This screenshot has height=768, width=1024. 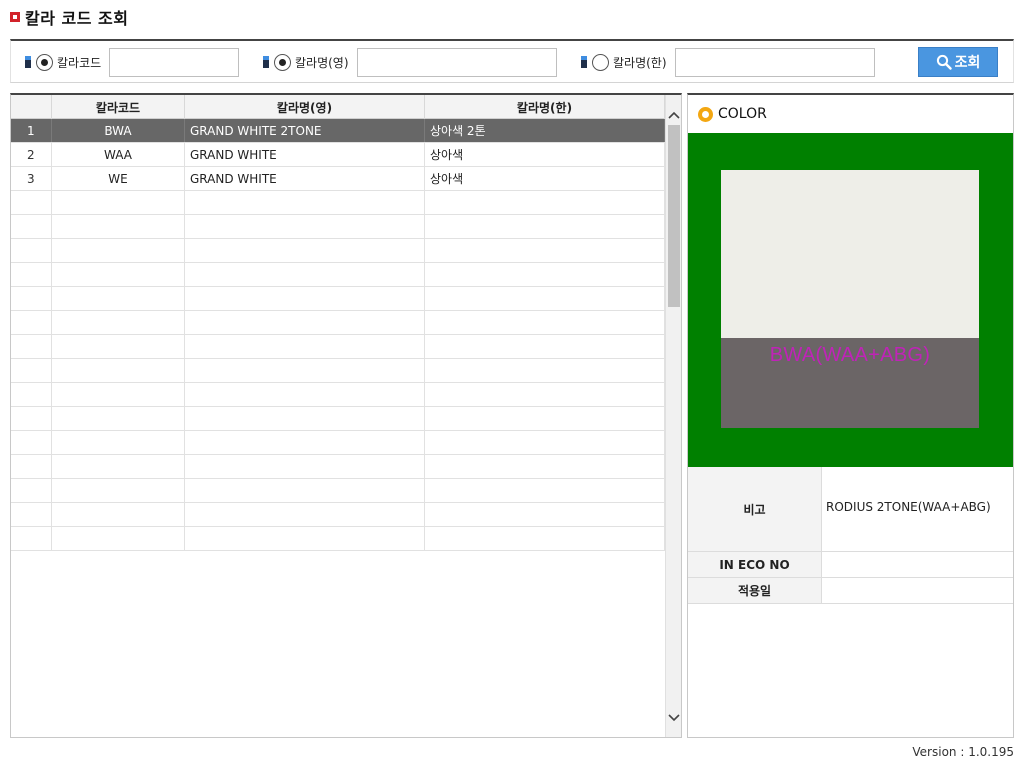 What do you see at coordinates (456, 62) in the screenshot?
I see `color-name-en-input` at bounding box center [456, 62].